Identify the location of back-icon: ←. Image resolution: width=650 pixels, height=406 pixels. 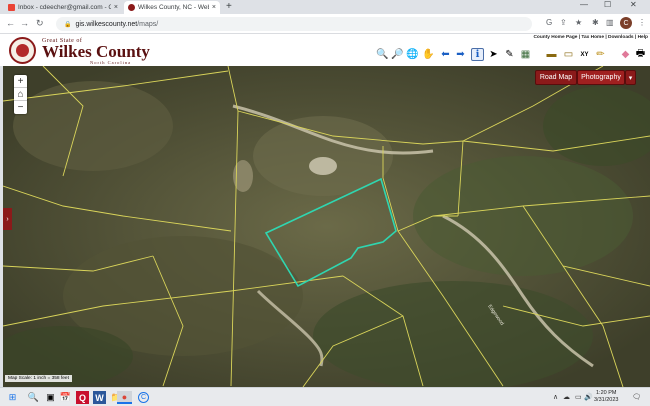
(10, 23).